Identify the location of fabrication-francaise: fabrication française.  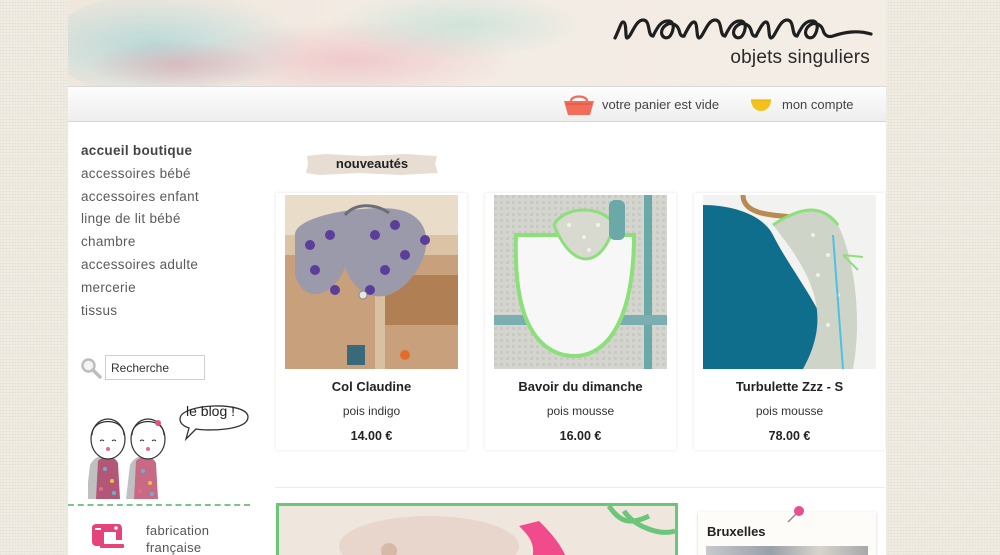
(149, 538).